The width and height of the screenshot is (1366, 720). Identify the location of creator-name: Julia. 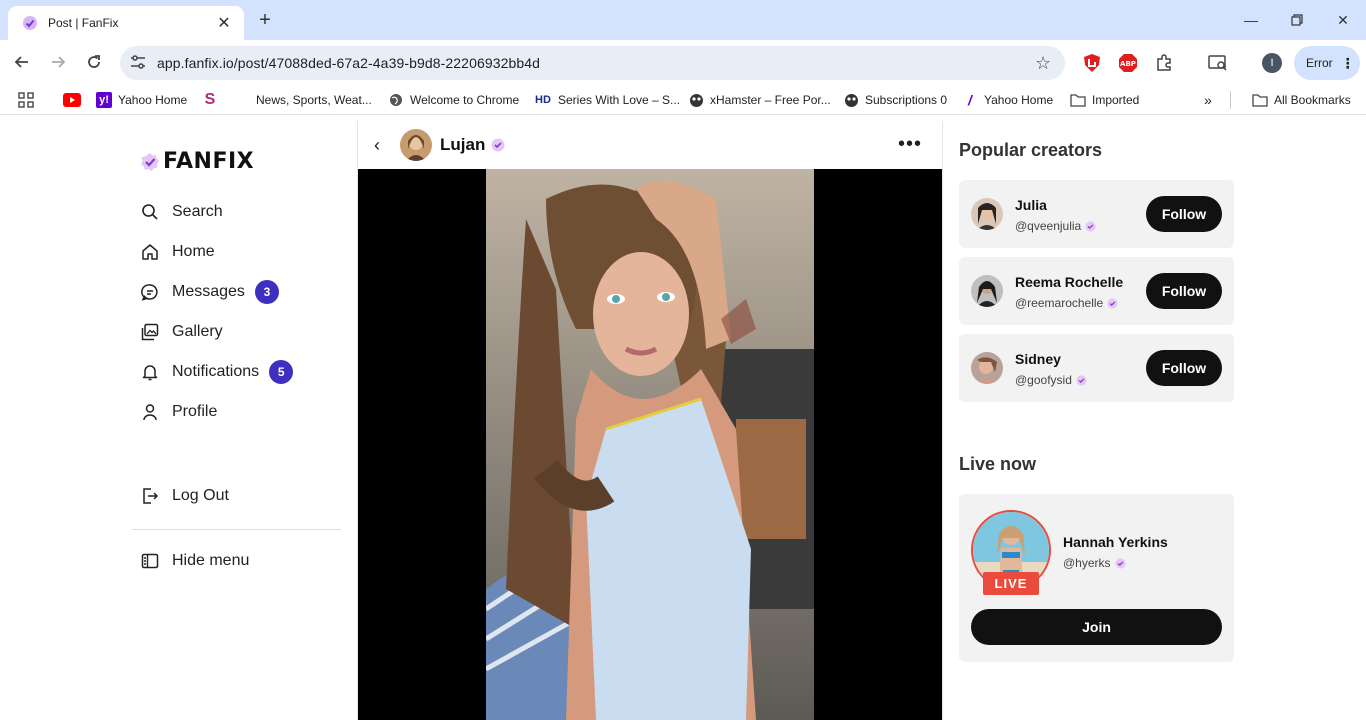
(1031, 205).